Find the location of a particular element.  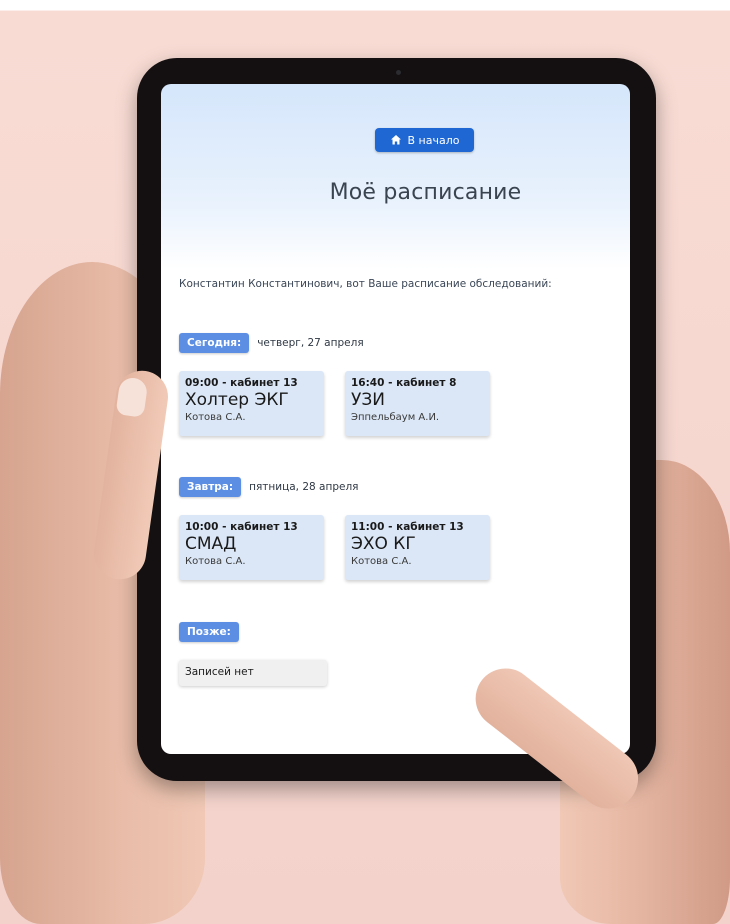

appointment-procedure: УЗИ is located at coordinates (368, 400).